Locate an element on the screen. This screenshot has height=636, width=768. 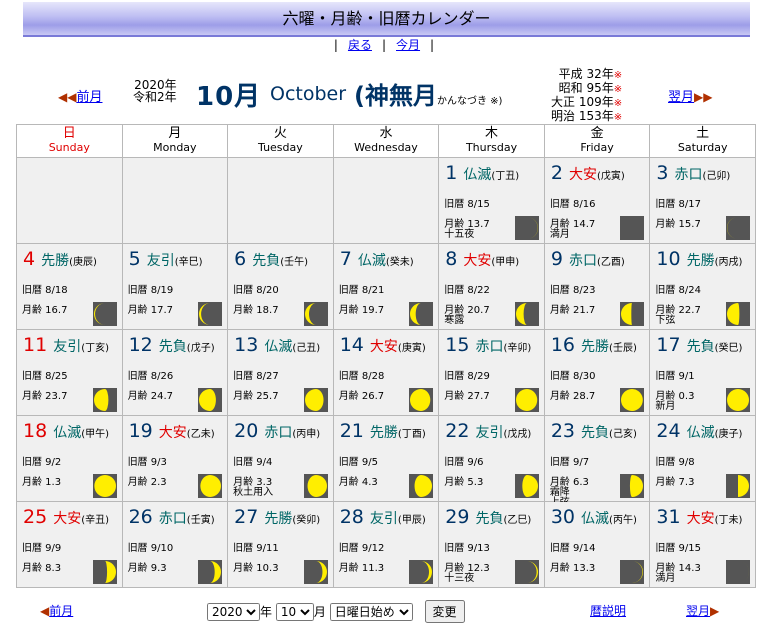
moon-age-block: 月齢 15.7 is located at coordinates (677, 225).